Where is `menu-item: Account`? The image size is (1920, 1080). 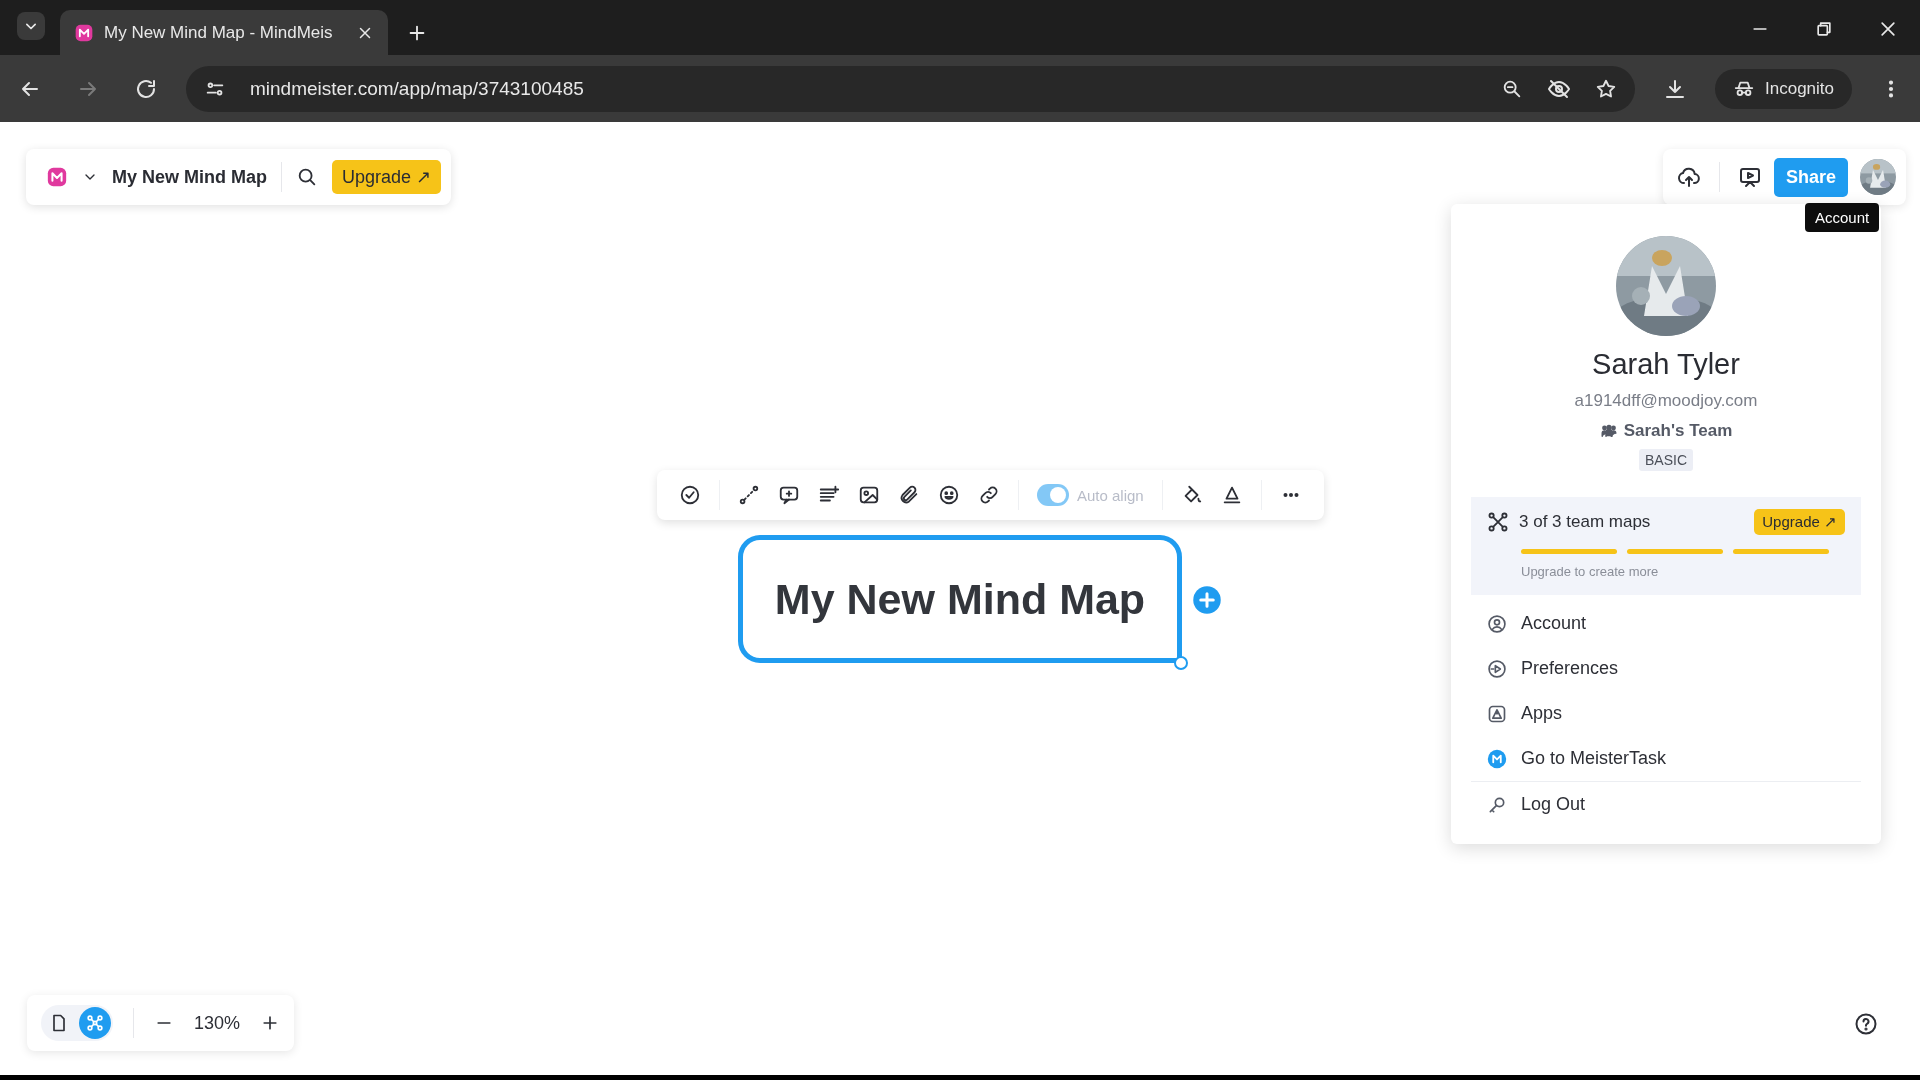
menu-item: Account is located at coordinates (1666, 623).